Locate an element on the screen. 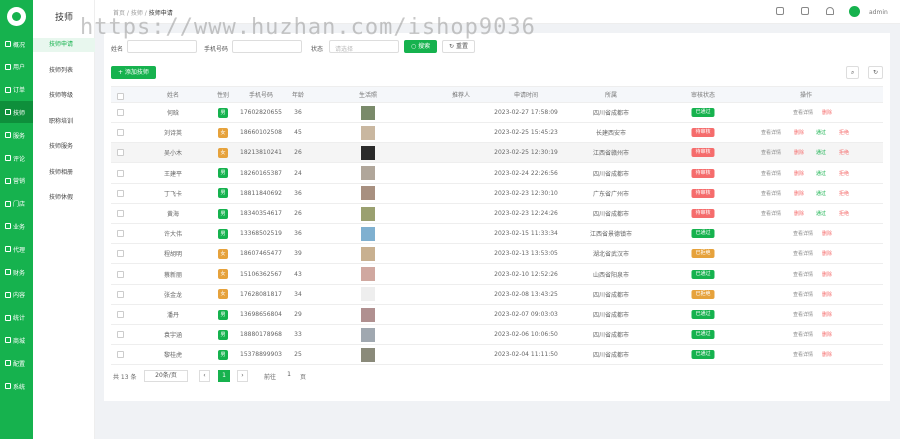 The height and width of the screenshot is (439, 900). sidebar-item-0: 概况 is located at coordinates (16, 44).